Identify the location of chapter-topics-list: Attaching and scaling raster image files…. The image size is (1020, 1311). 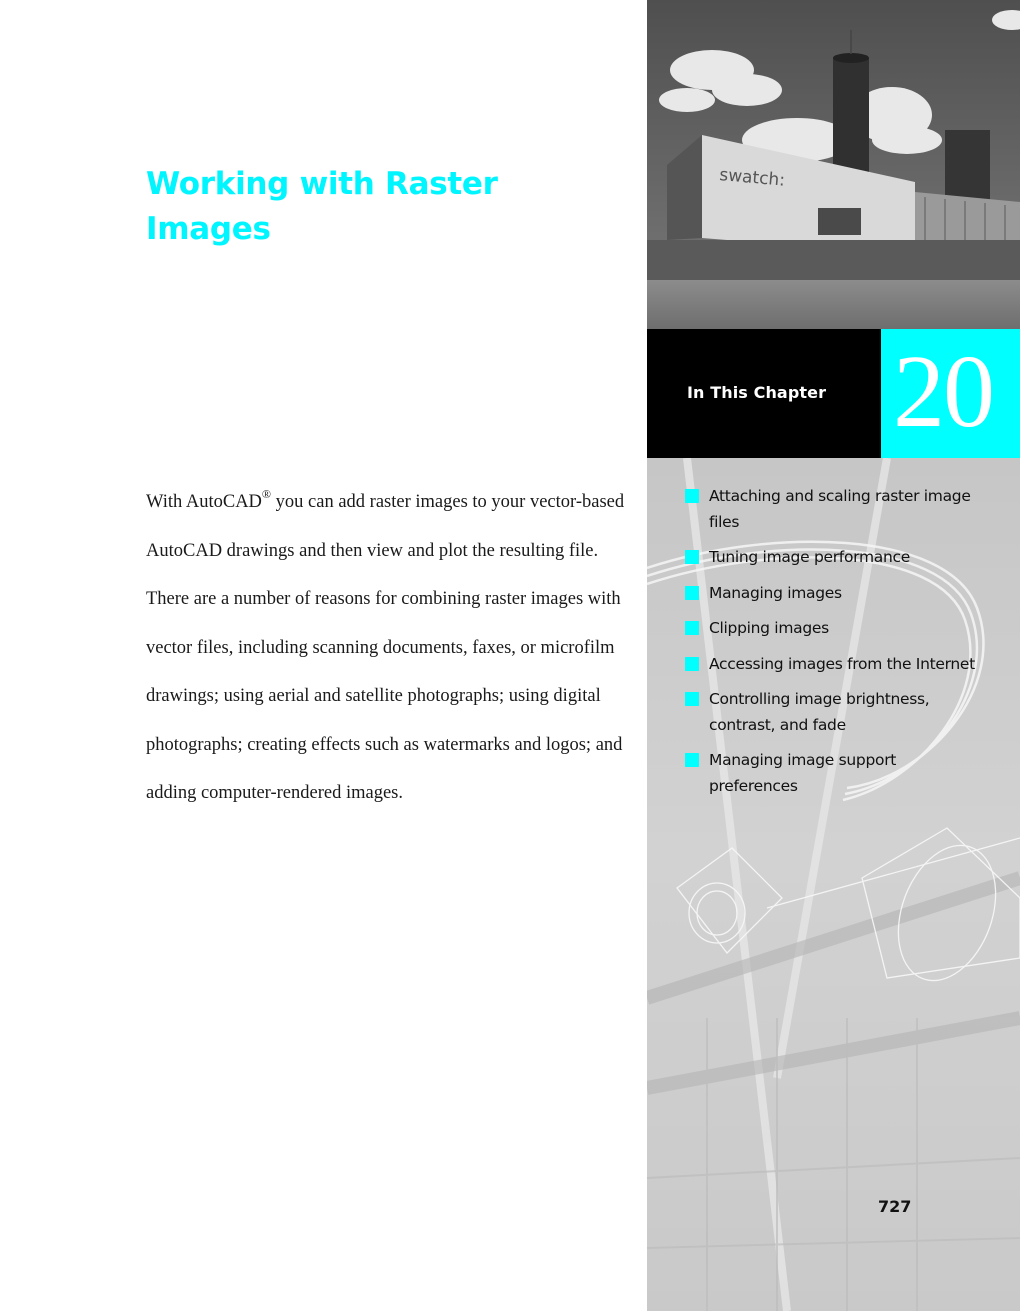
(835, 646).